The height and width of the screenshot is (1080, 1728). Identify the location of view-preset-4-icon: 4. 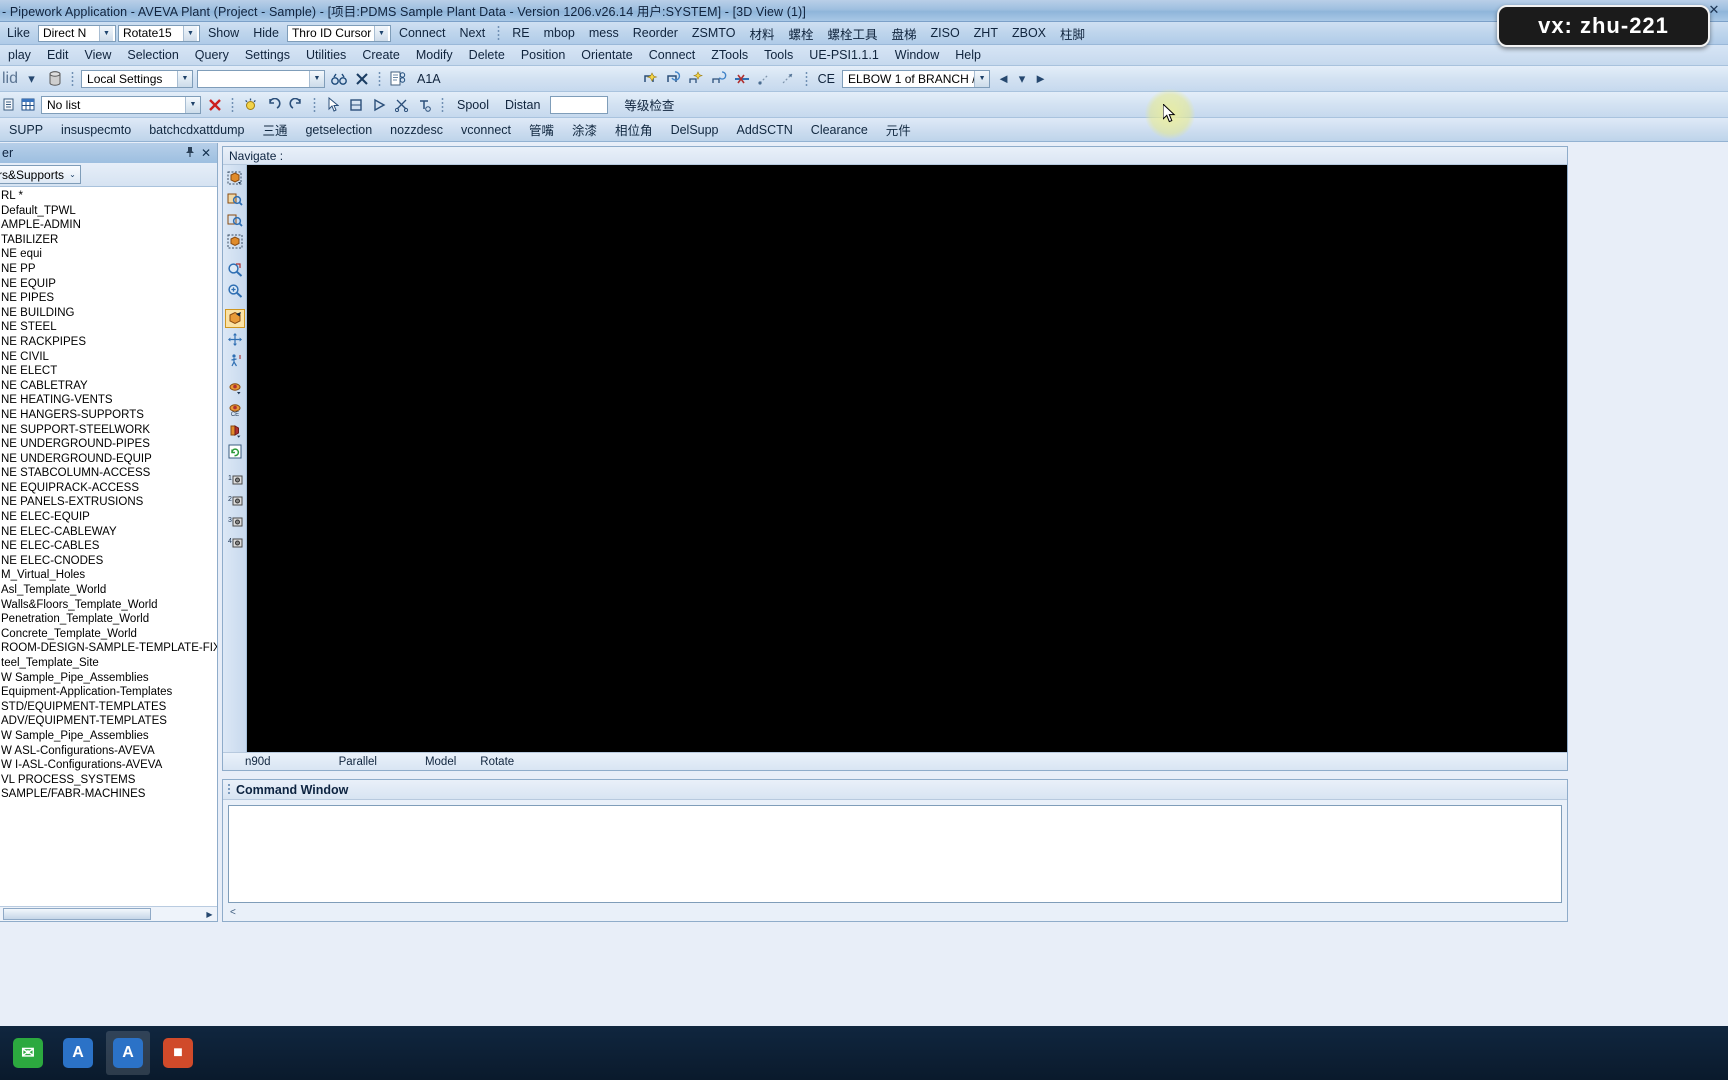
(235, 542).